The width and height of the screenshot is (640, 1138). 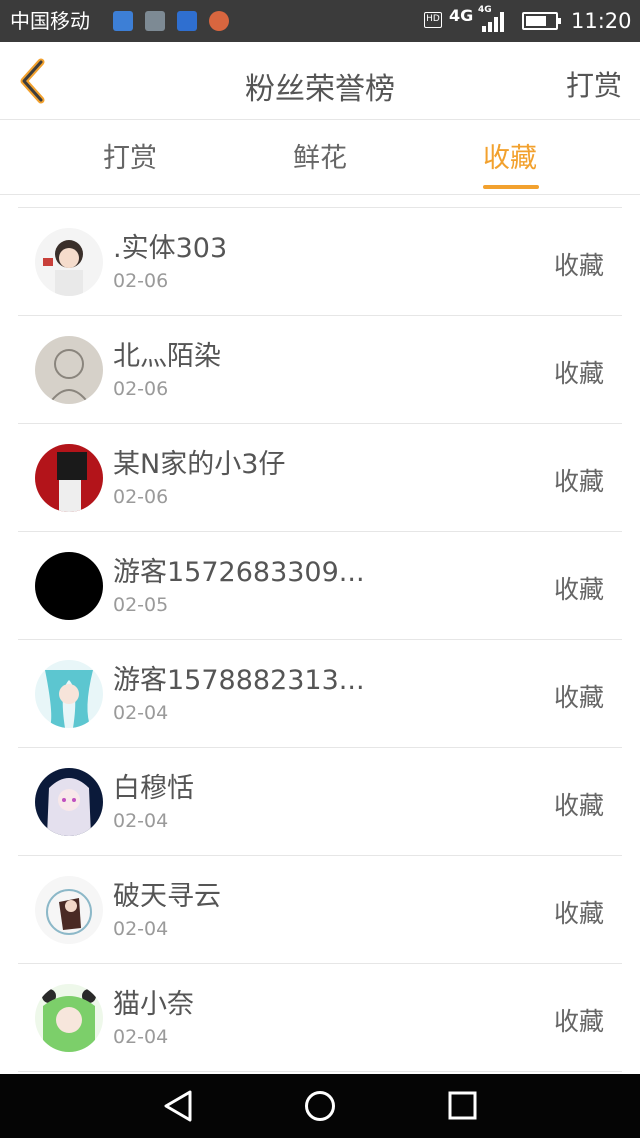 What do you see at coordinates (601, 21) in the screenshot?
I see `clock-time: 11:20` at bounding box center [601, 21].